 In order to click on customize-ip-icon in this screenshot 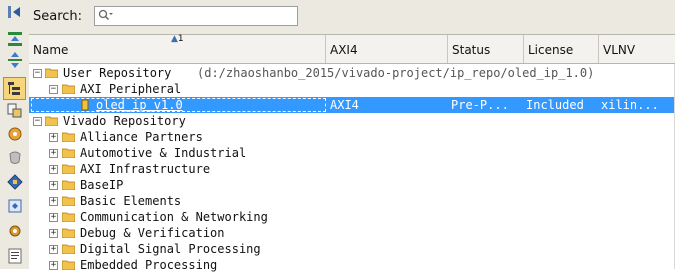, I will do `click(15, 206)`.